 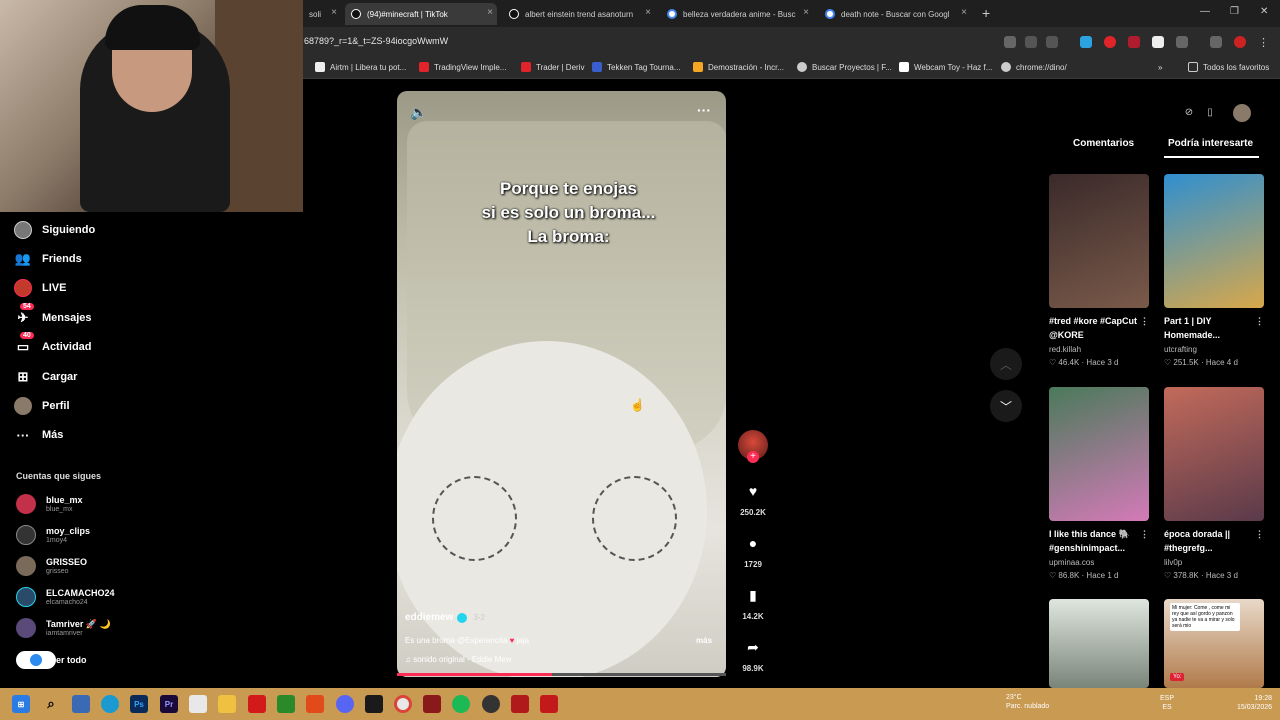 I want to click on close-window-icon: ✕, so click(x=1264, y=11).